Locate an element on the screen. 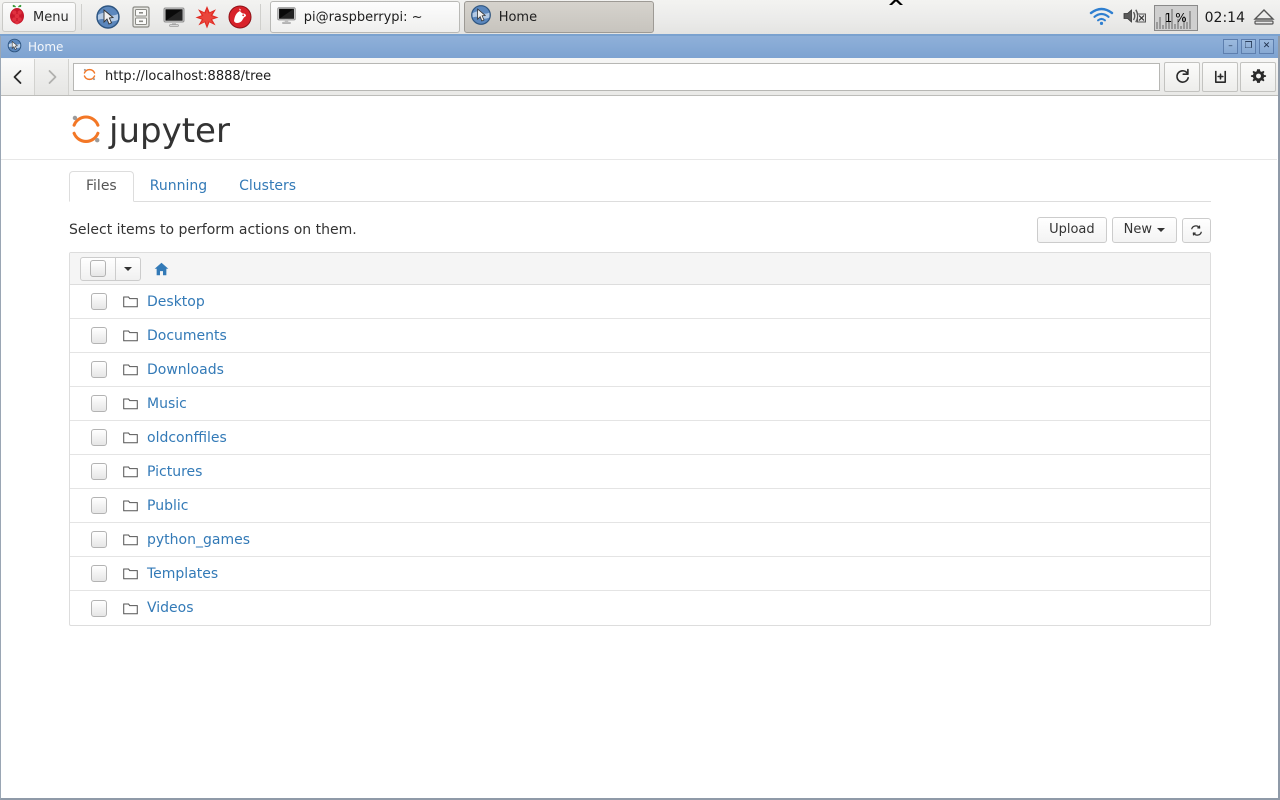 This screenshot has width=1280, height=800. gear-icon is located at coordinates (1258, 76).